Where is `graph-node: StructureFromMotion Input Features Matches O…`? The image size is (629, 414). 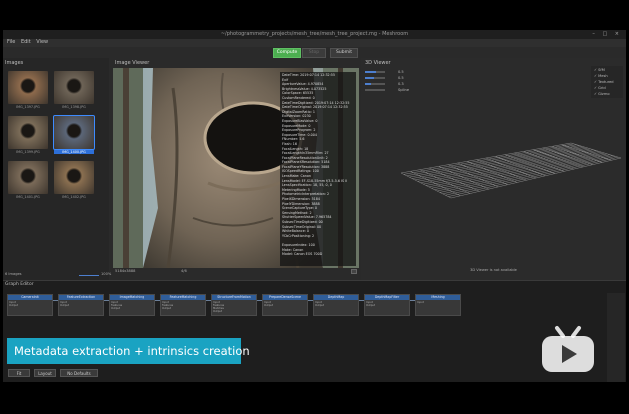 graph-node: StructureFromMotion Input Features Matches O… is located at coordinates (234, 305).